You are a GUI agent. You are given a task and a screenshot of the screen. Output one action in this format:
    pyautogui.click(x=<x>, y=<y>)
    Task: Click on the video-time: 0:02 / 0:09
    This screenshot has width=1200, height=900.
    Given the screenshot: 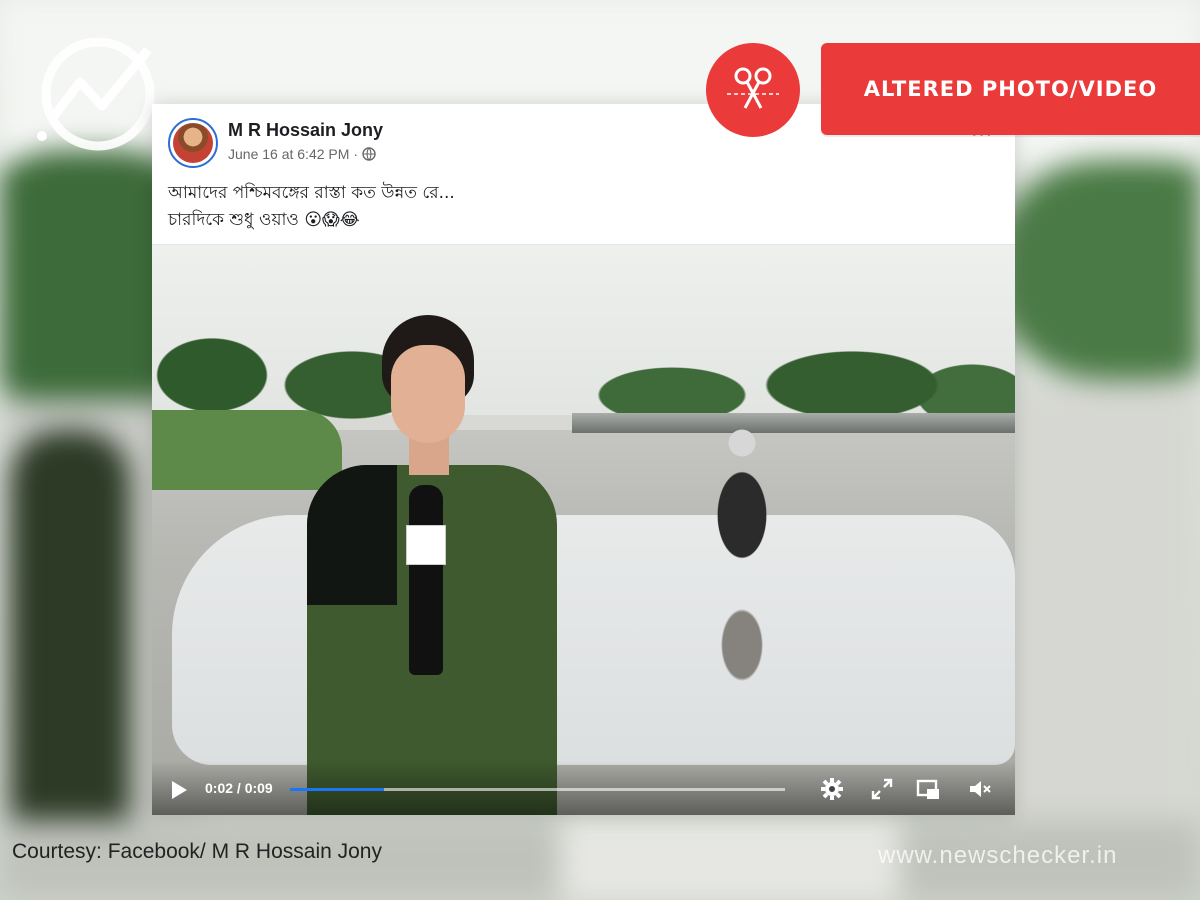 What is the action you would take?
    pyautogui.click(x=239, y=788)
    